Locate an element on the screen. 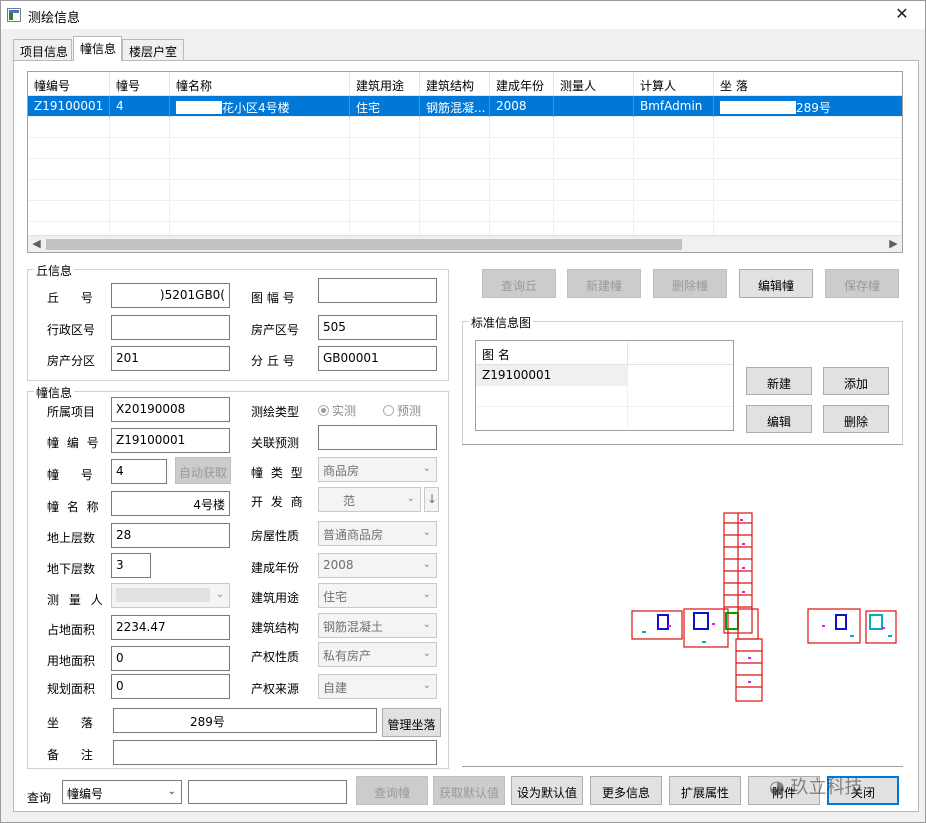 The width and height of the screenshot is (926, 823). project-field: X20190008 is located at coordinates (170, 409).